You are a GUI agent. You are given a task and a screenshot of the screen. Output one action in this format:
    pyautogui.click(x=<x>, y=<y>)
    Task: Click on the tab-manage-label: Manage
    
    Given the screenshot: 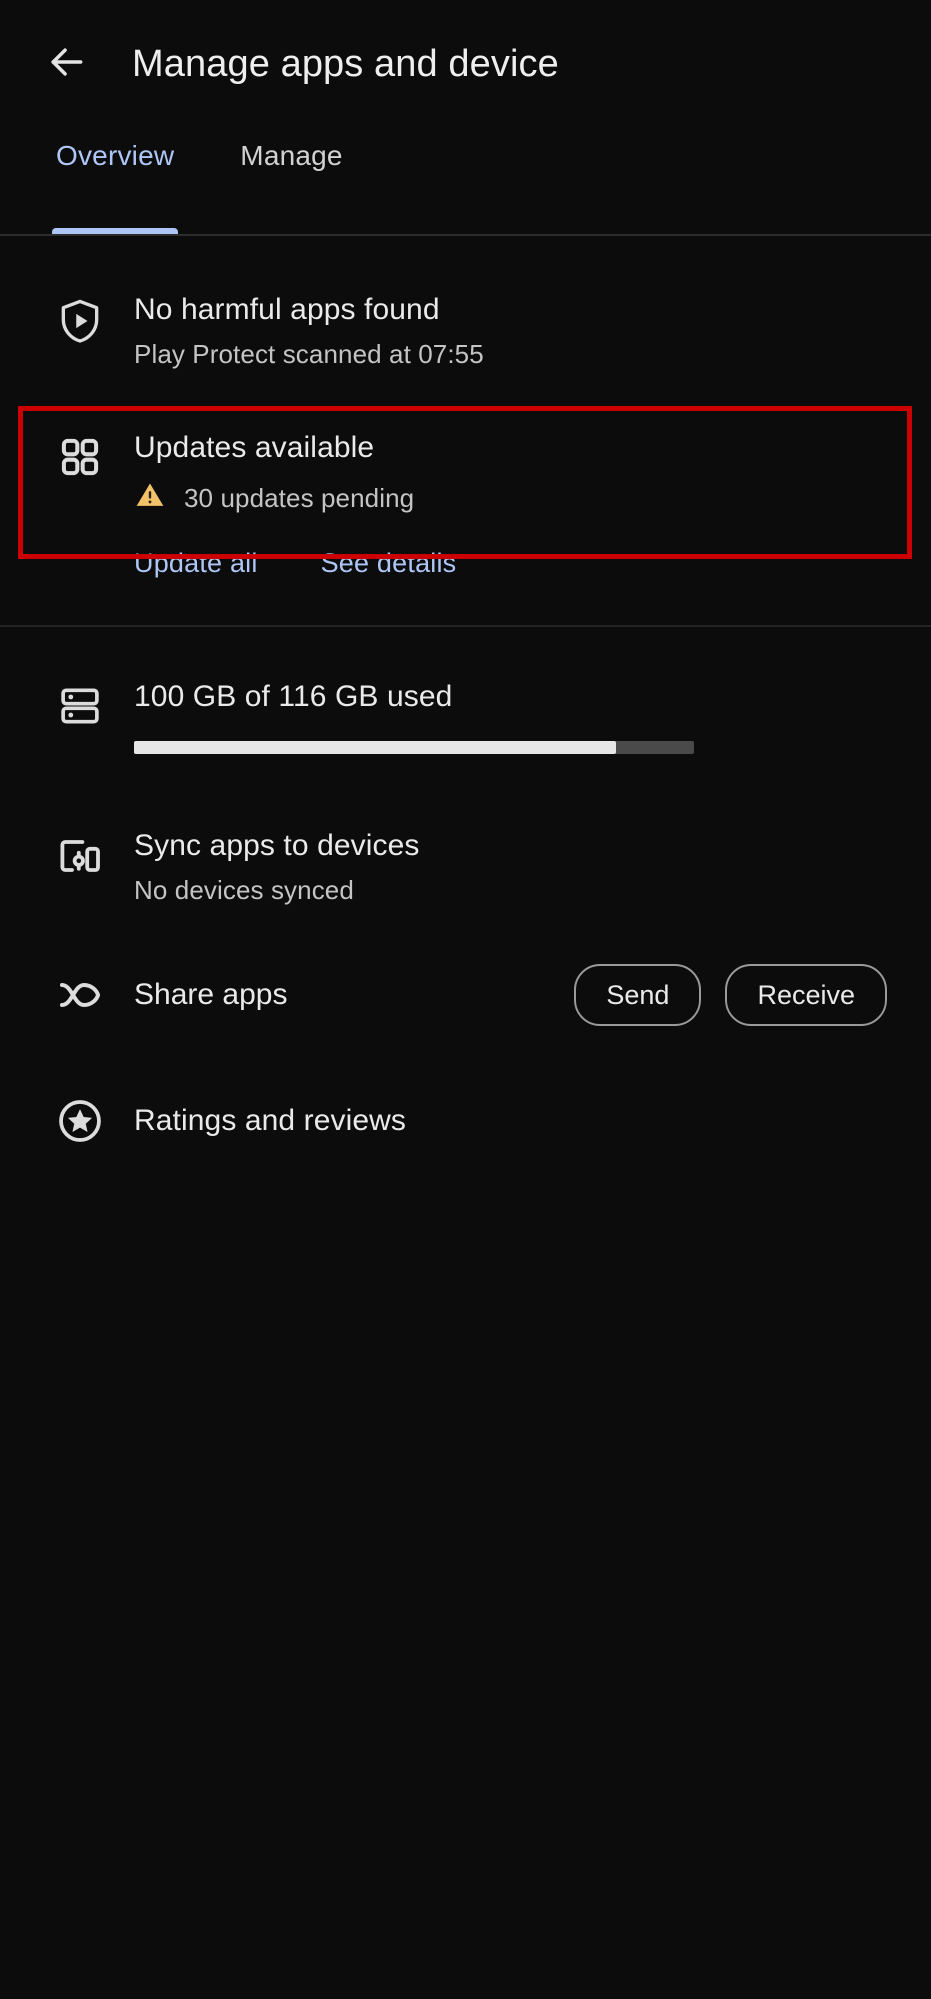 What is the action you would take?
    pyautogui.click(x=291, y=155)
    